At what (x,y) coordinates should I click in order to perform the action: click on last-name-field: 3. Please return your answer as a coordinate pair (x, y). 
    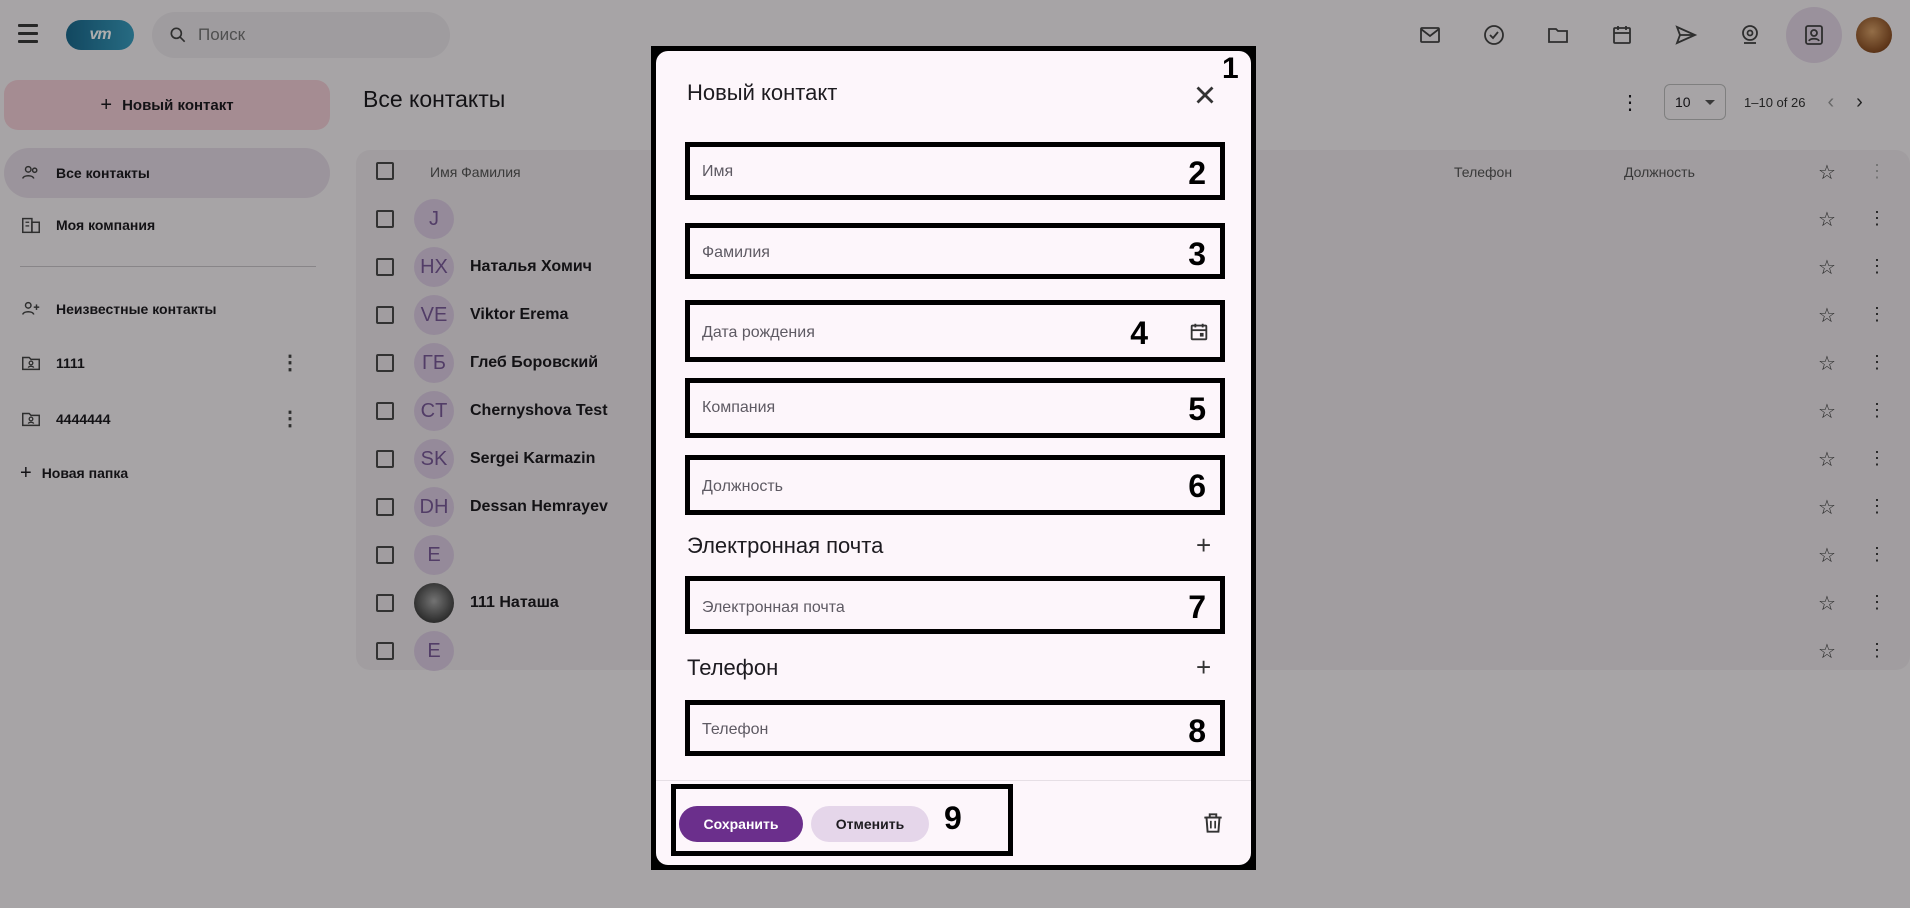
    Looking at the image, I should click on (955, 251).